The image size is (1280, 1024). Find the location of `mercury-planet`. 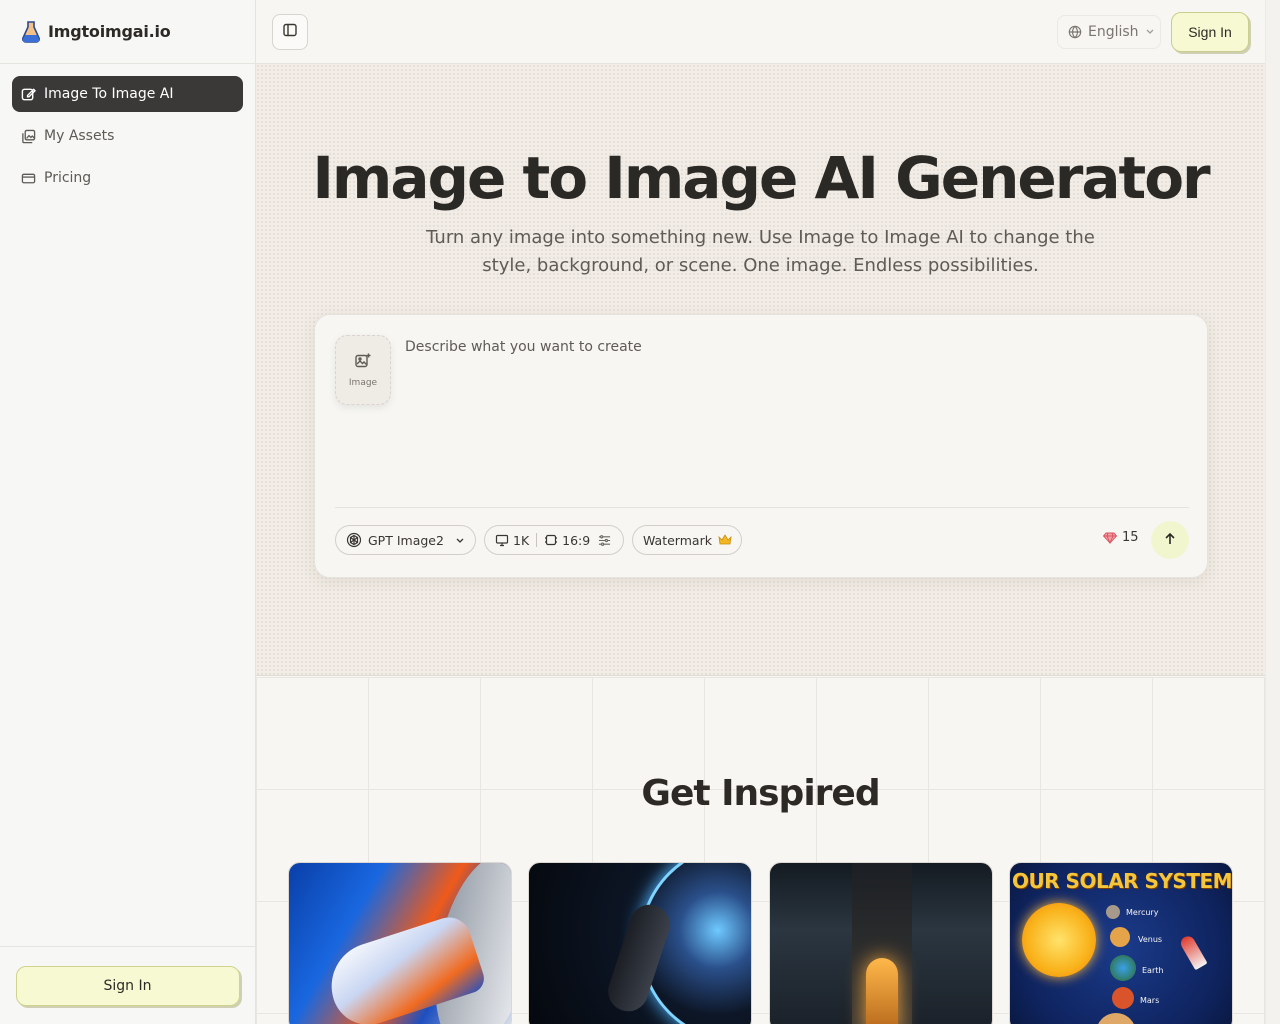

mercury-planet is located at coordinates (1113, 912).